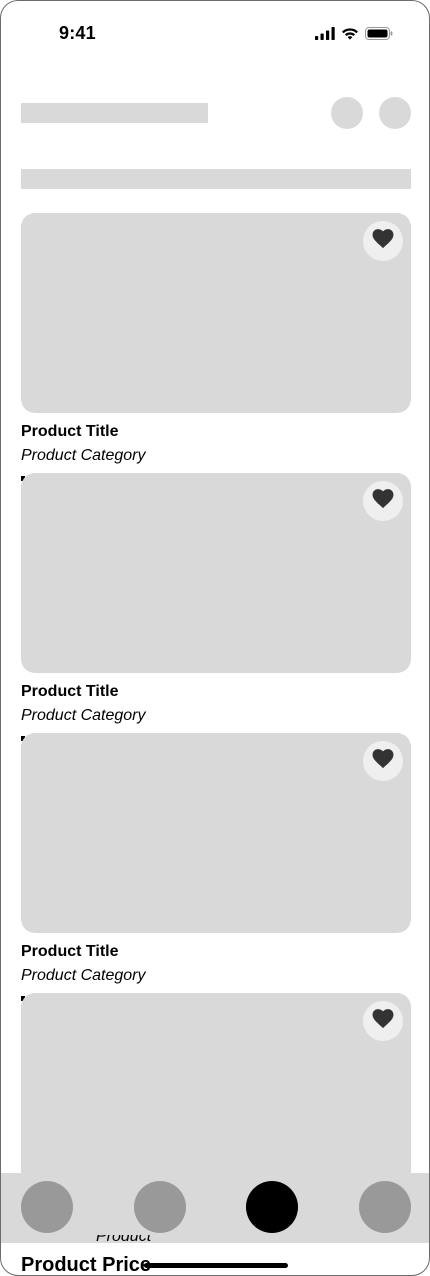 The width and height of the screenshot is (430, 1276). Describe the element at coordinates (86, 1265) in the screenshot. I see `product-price: Product Price` at that location.